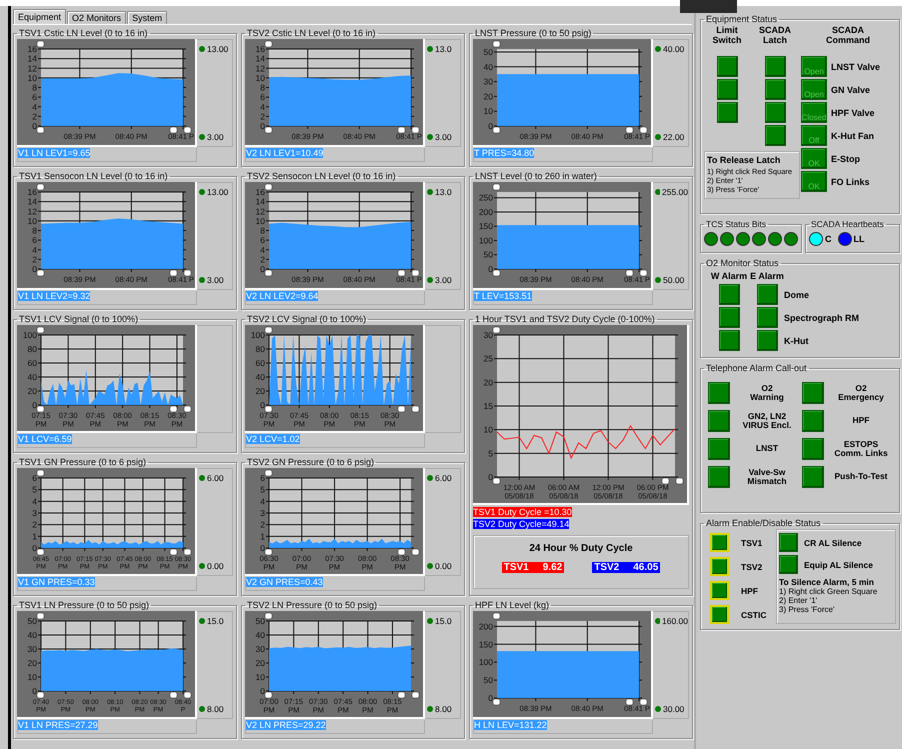 This screenshot has height=749, width=902. I want to click on chart-title: TSV1 GN Pressure (0 to 6 psig), so click(83, 462).